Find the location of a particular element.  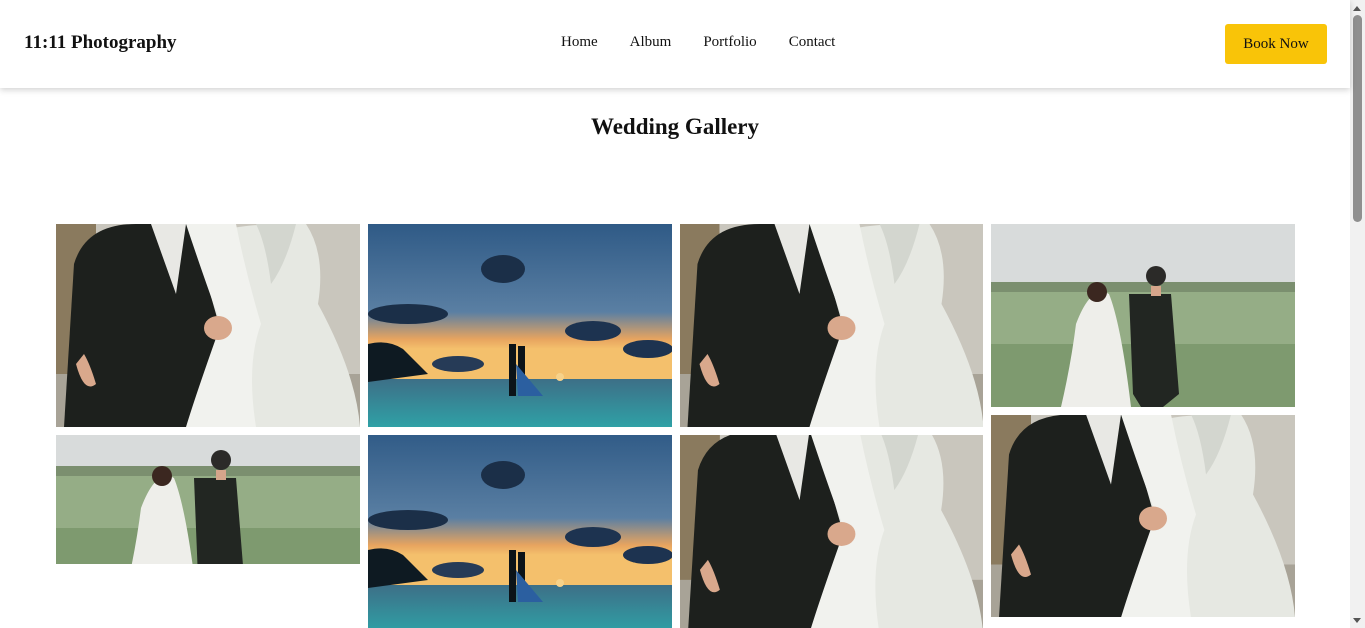

nav-contact-link: Contact is located at coordinates (812, 42).